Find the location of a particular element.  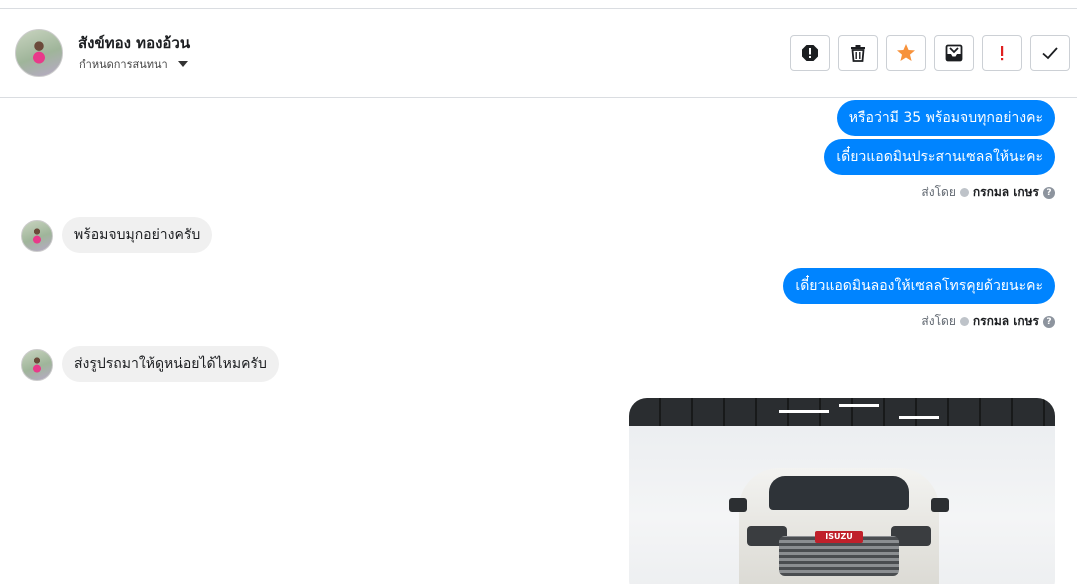

header-actions is located at coordinates (930, 53).